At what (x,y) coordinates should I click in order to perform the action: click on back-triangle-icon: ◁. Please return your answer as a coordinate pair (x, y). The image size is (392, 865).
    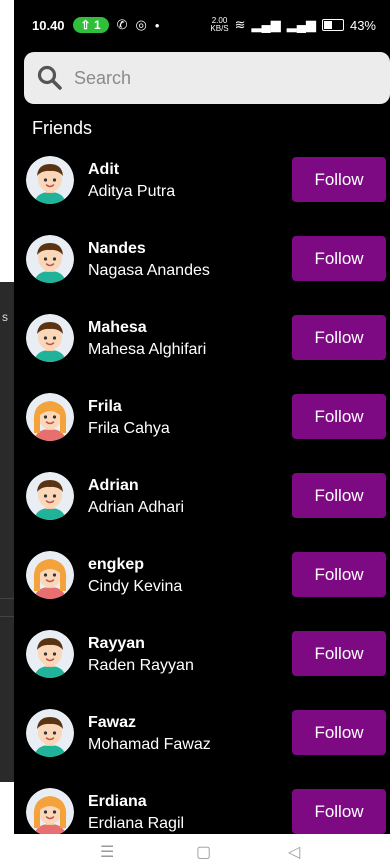
    Looking at the image, I should click on (294, 852).